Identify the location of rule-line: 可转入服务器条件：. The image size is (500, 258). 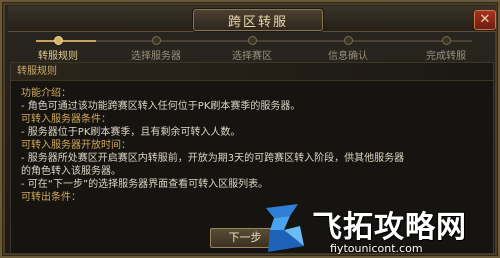
(66, 119).